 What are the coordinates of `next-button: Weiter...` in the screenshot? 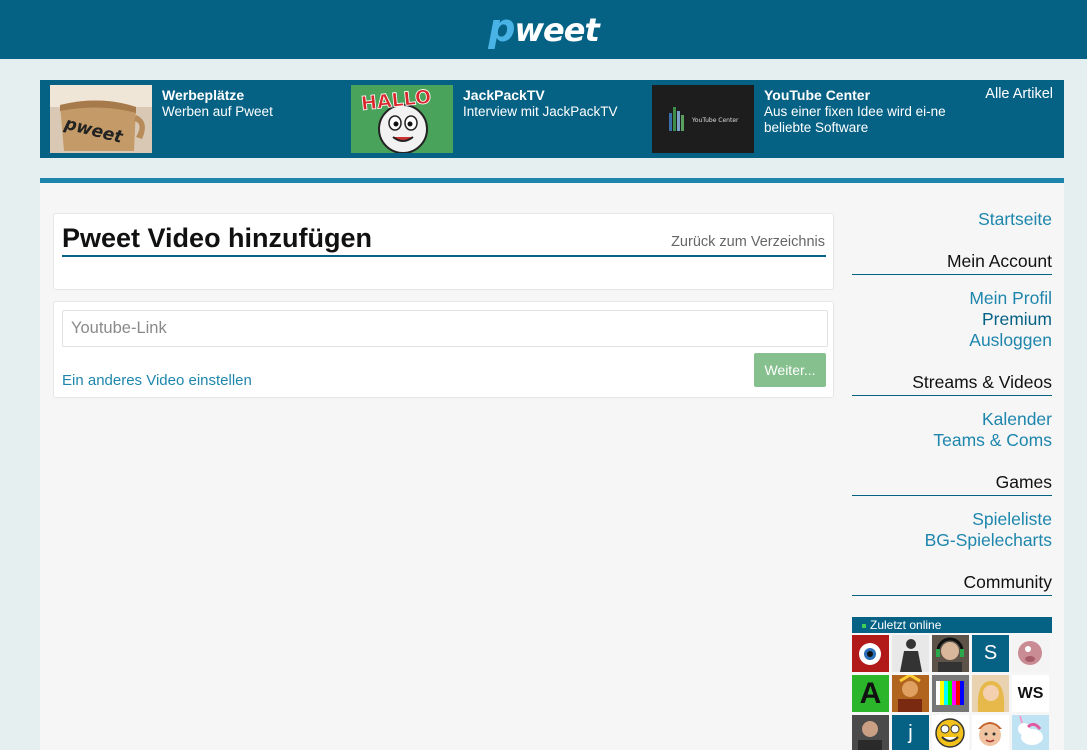 It's located at (790, 370).